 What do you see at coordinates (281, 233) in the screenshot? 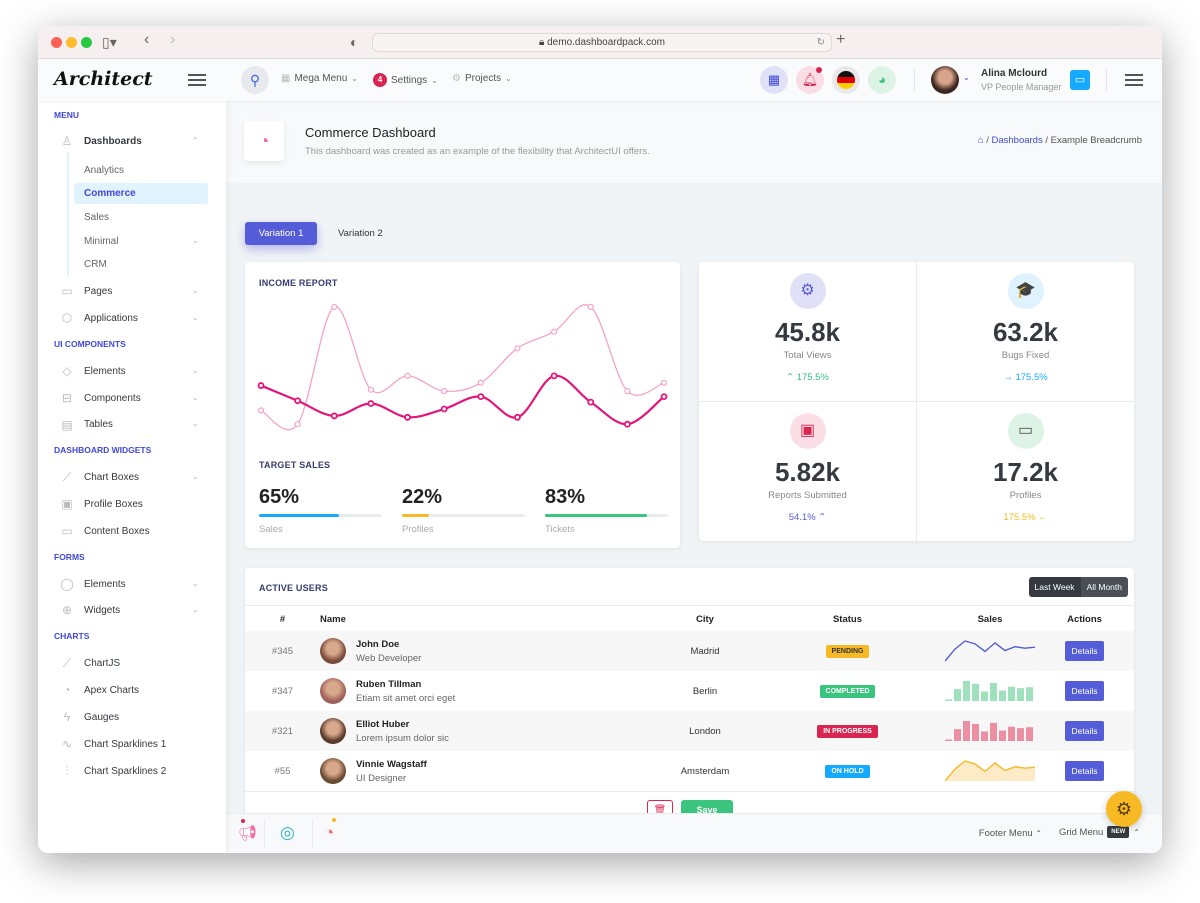
I see `tab-variation-1: Variation 1` at bounding box center [281, 233].